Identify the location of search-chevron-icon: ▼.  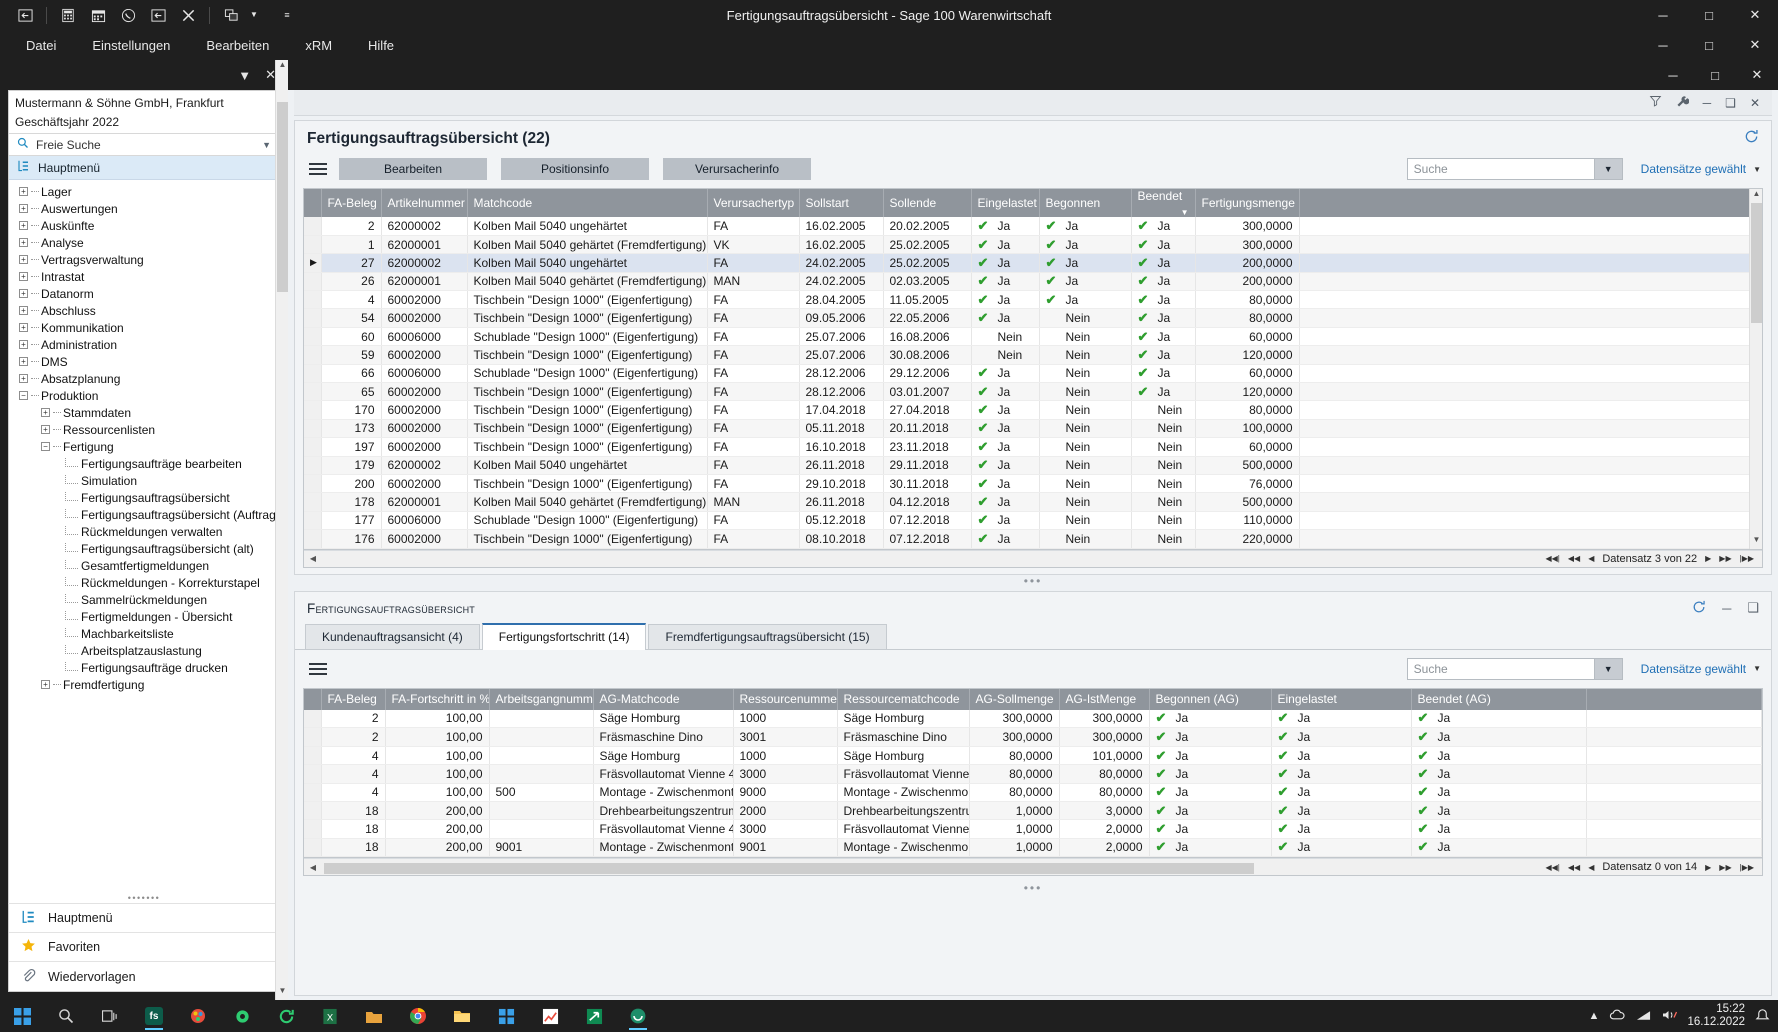
(266, 145).